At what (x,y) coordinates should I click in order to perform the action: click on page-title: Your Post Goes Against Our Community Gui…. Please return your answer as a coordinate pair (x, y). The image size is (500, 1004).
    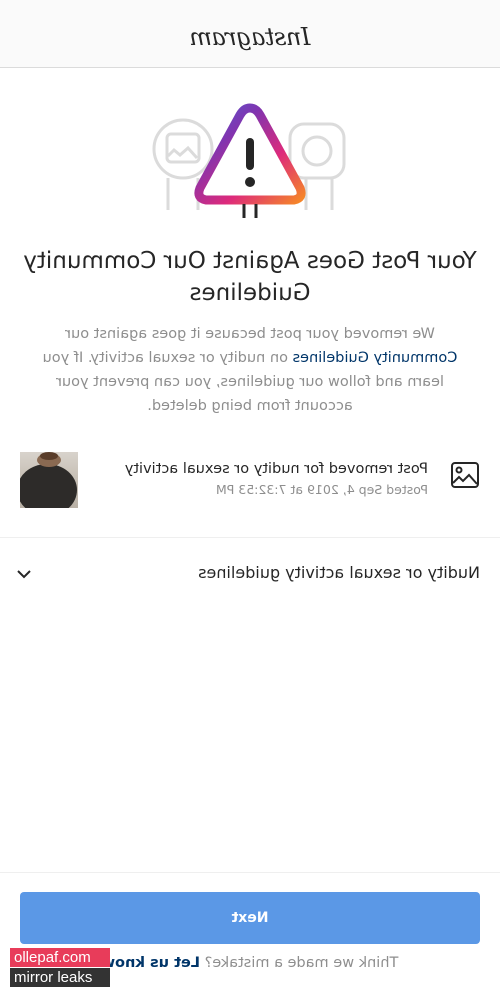
    Looking at the image, I should click on (250, 277).